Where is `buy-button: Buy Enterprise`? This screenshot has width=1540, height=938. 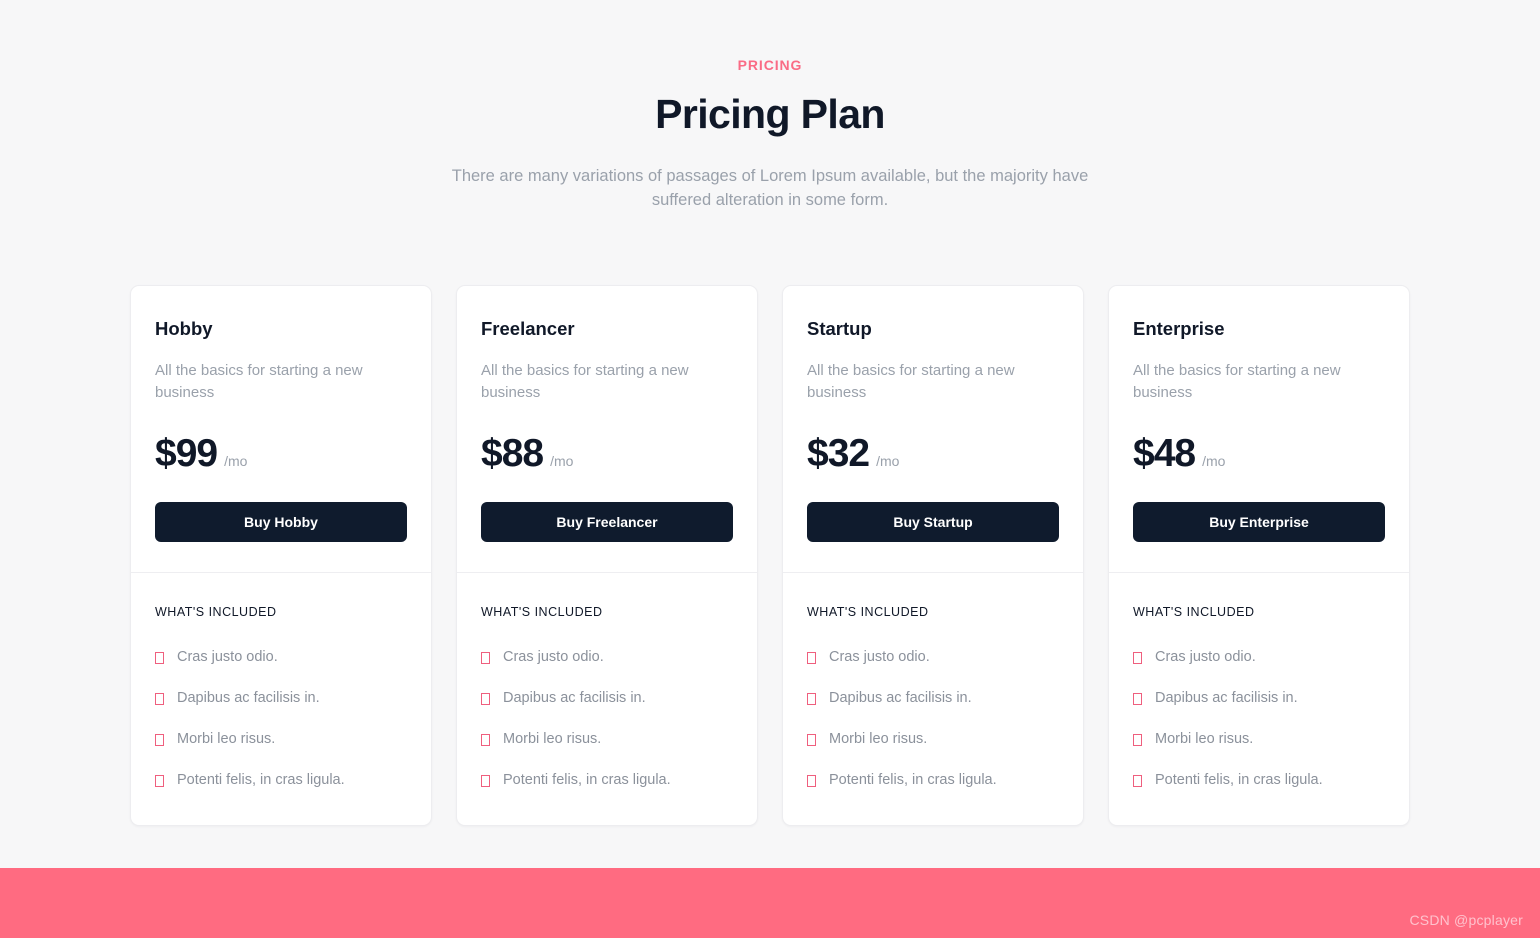 buy-button: Buy Enterprise is located at coordinates (1259, 522).